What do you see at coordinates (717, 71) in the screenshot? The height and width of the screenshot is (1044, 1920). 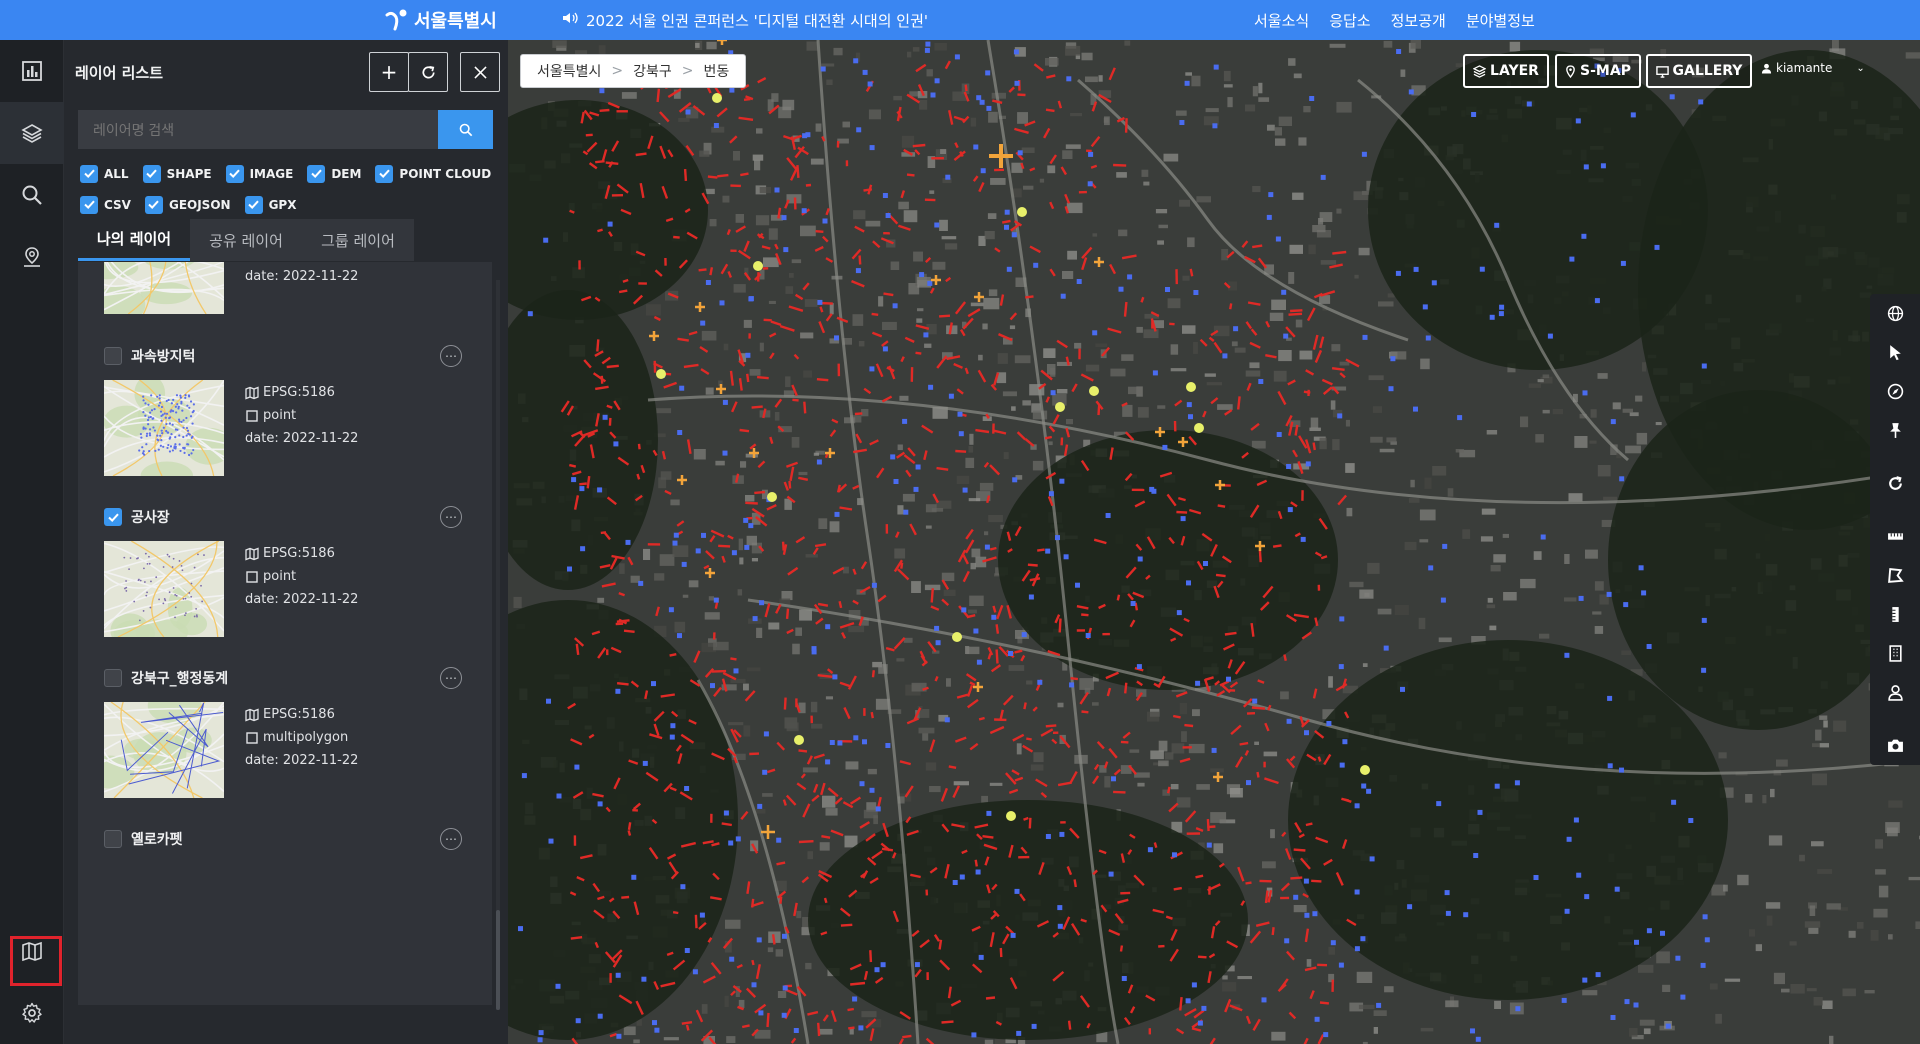 I see `breadcrumb-dong: 번동` at bounding box center [717, 71].